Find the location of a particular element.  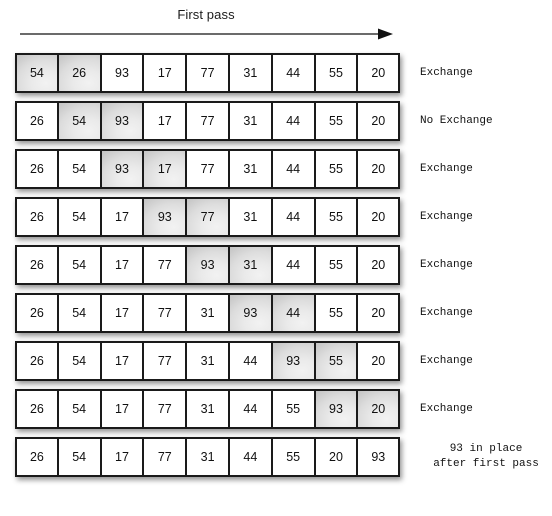

sort-array: 26 54 17 77 93 31 44 55 20 is located at coordinates (208, 265).